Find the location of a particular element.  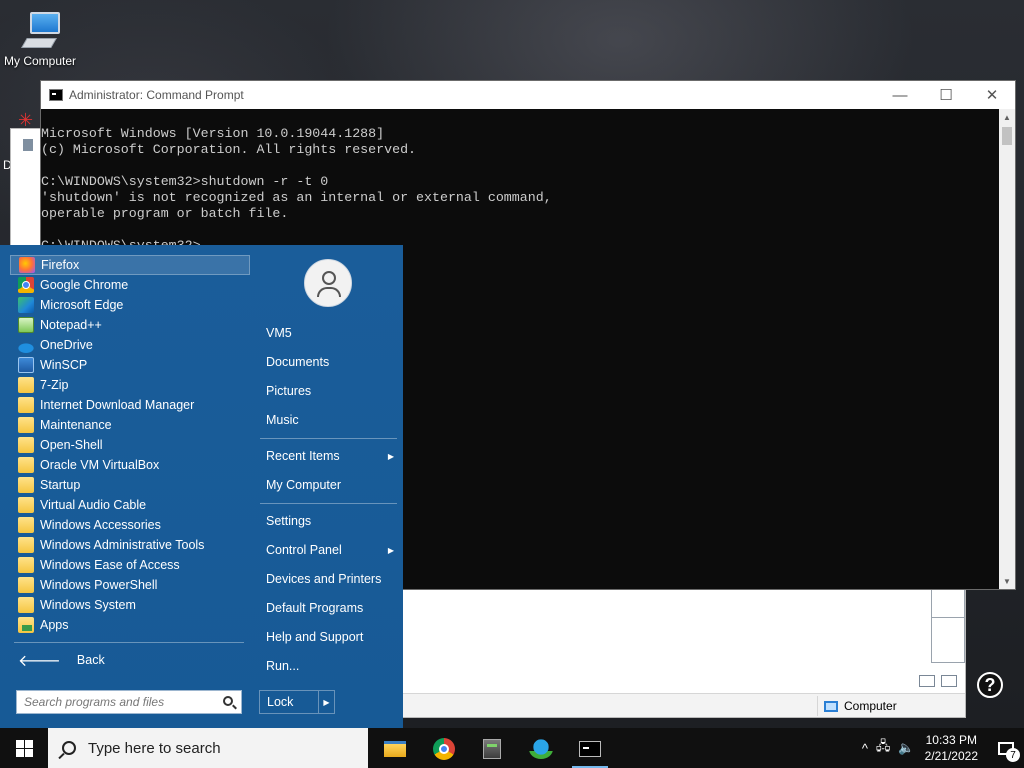

program-label: Windows Ease of Access is located at coordinates (110, 565).